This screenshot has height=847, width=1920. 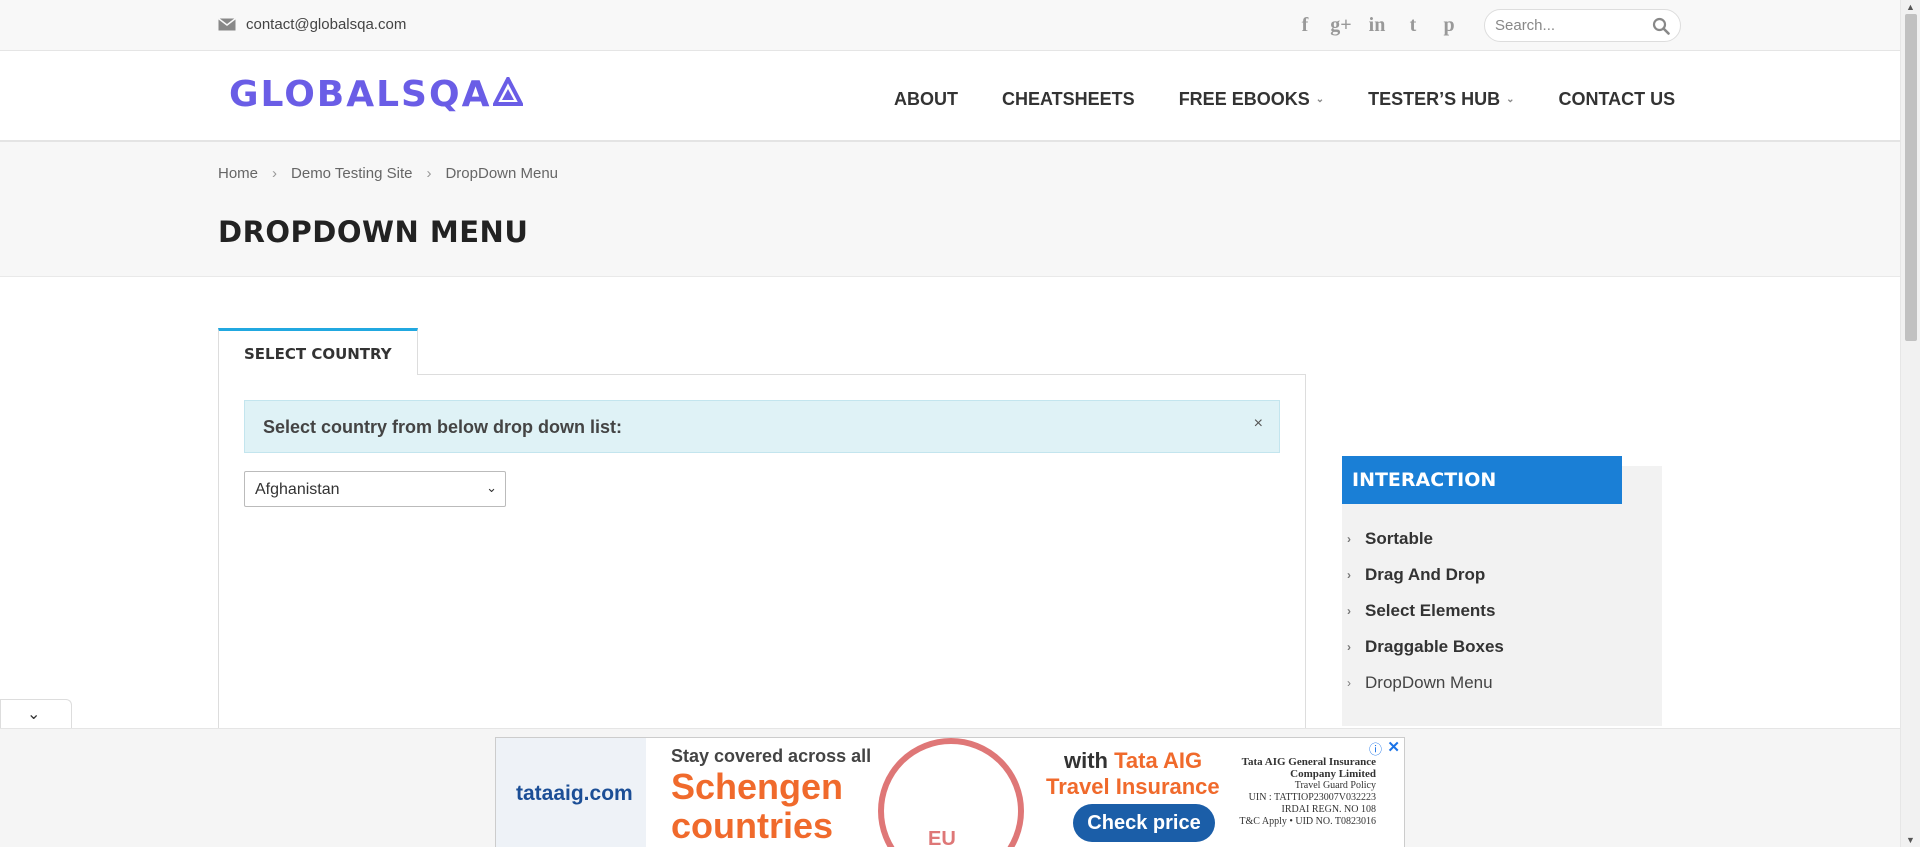 What do you see at coordinates (1335, 785) in the screenshot?
I see `ad-fine-policy: Travel Guard Policy` at bounding box center [1335, 785].